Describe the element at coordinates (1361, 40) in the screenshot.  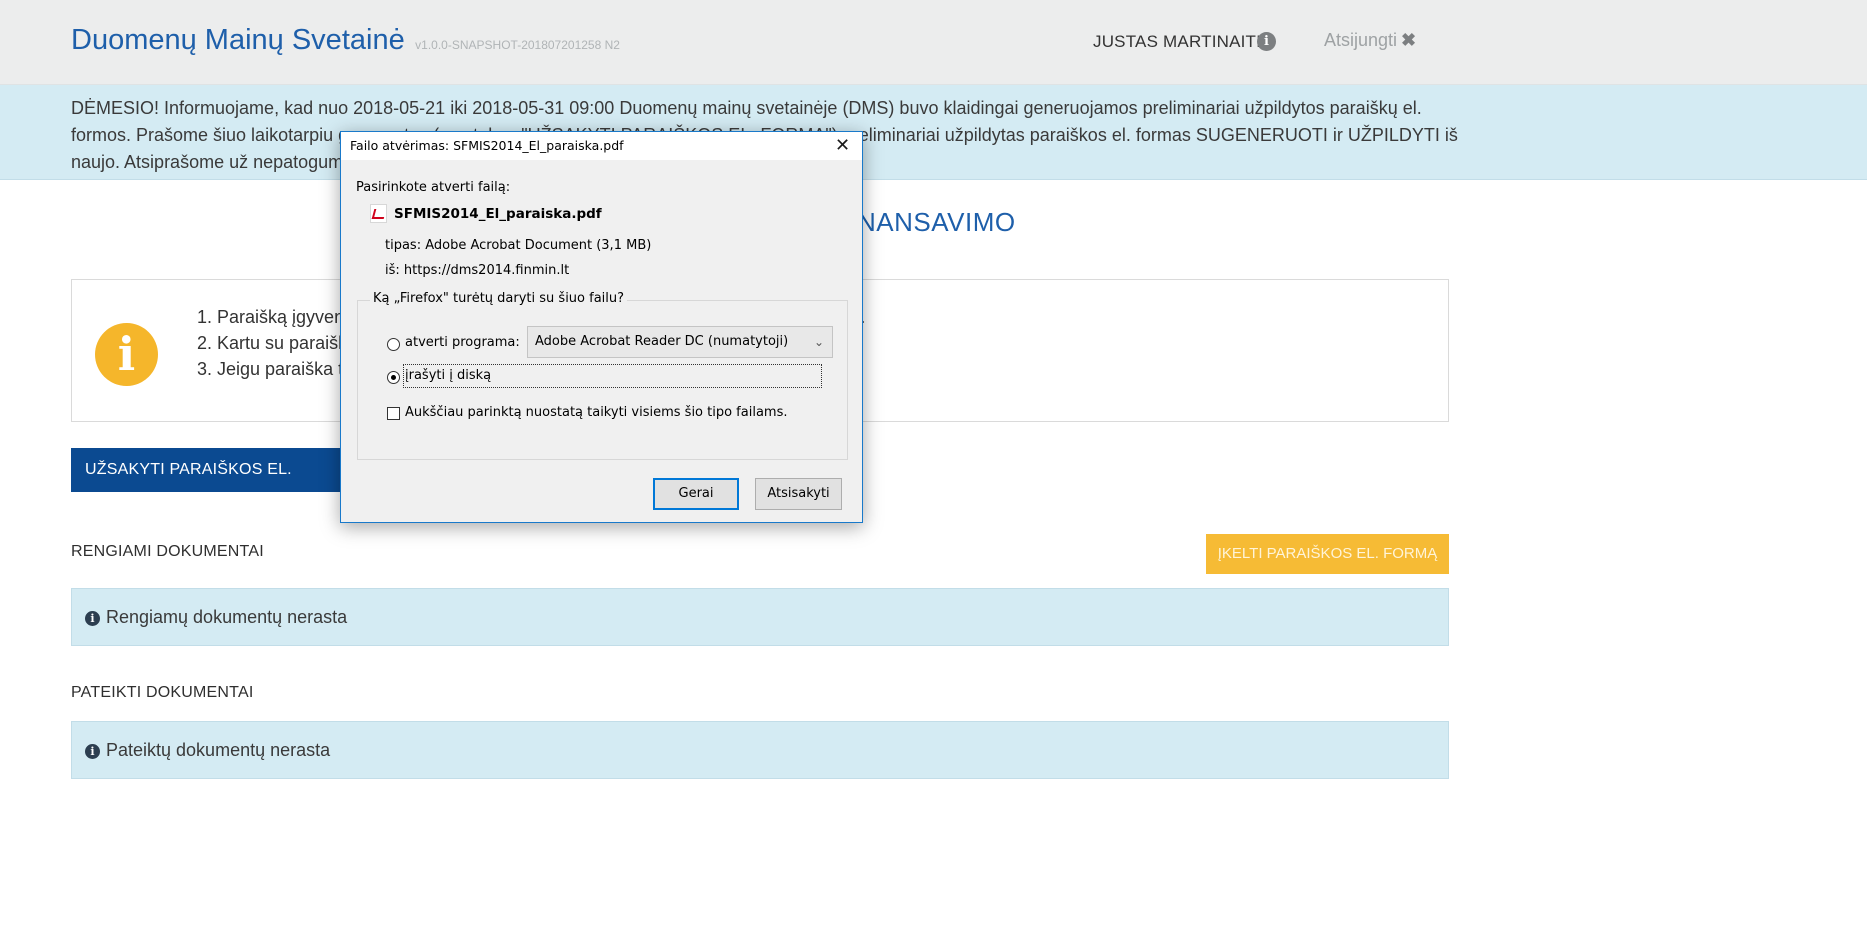
I see `logout-label: Atsijungti` at that location.